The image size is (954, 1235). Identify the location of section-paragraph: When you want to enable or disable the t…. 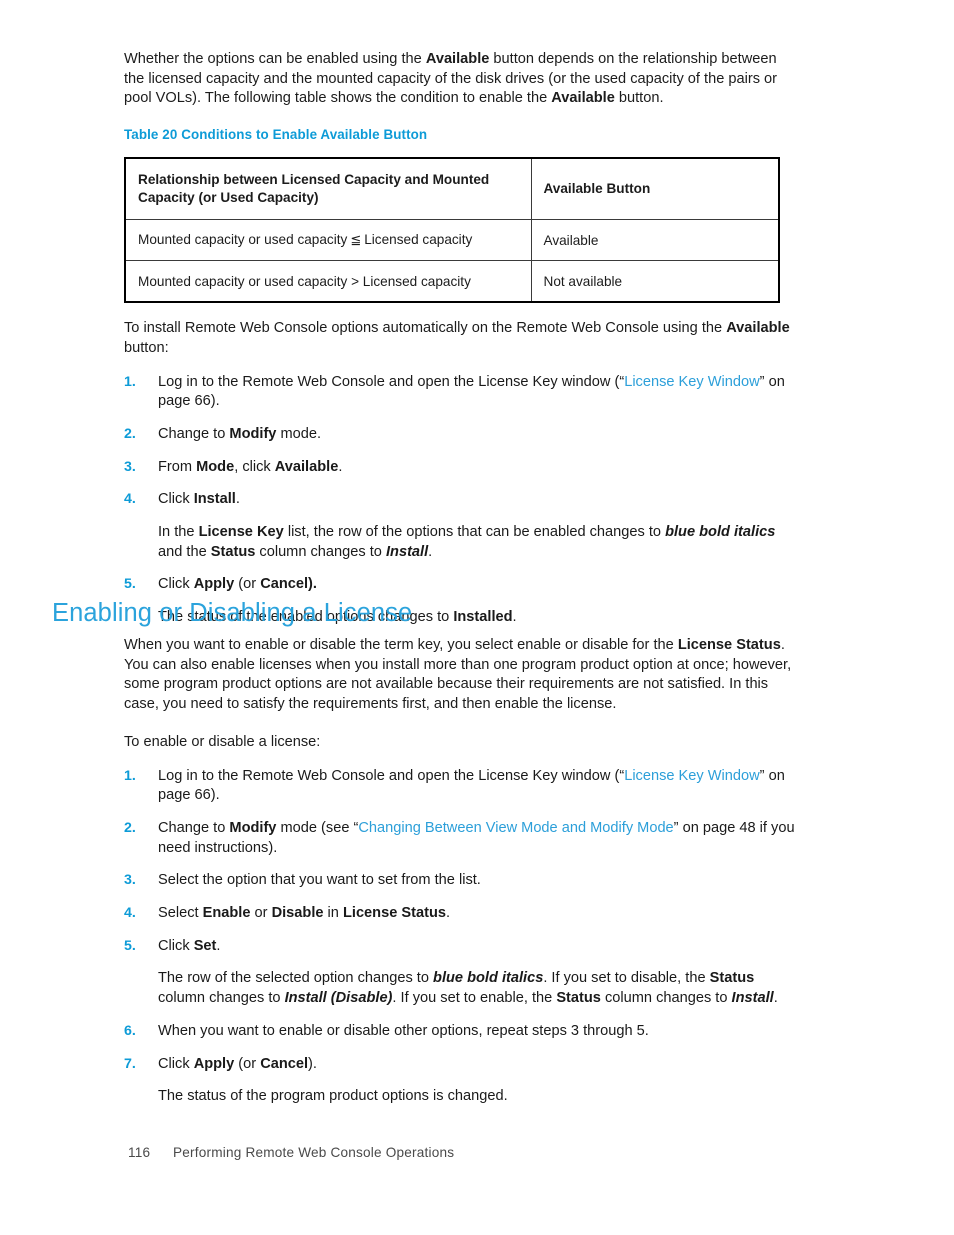
(464, 675).